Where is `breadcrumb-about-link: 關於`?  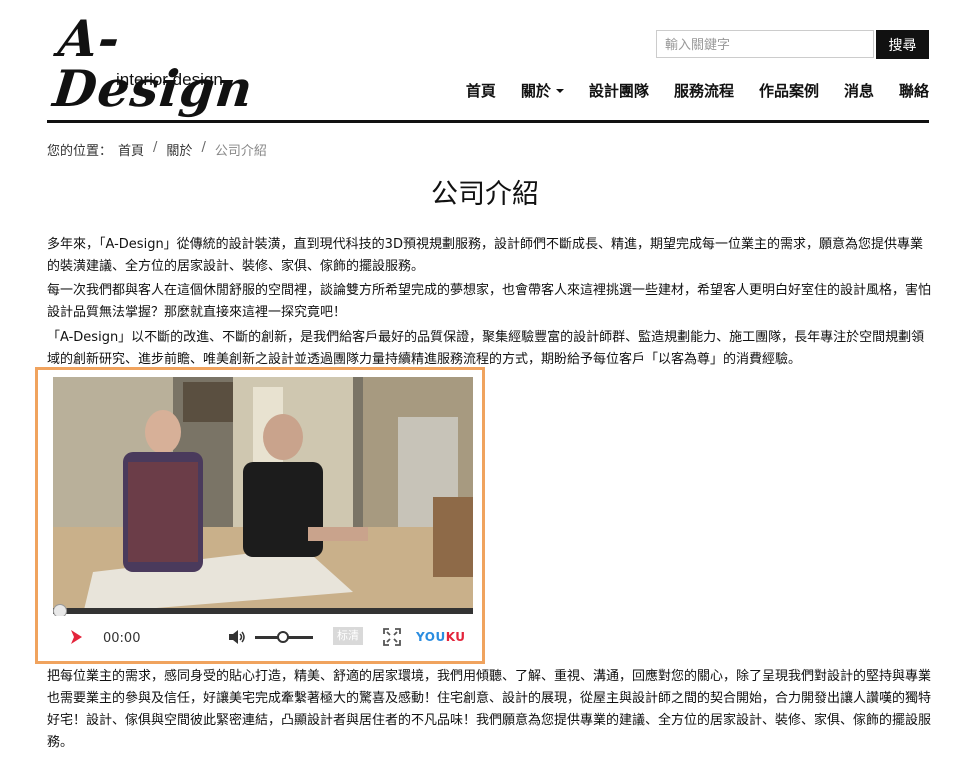
breadcrumb-about-link: 關於 is located at coordinates (179, 149).